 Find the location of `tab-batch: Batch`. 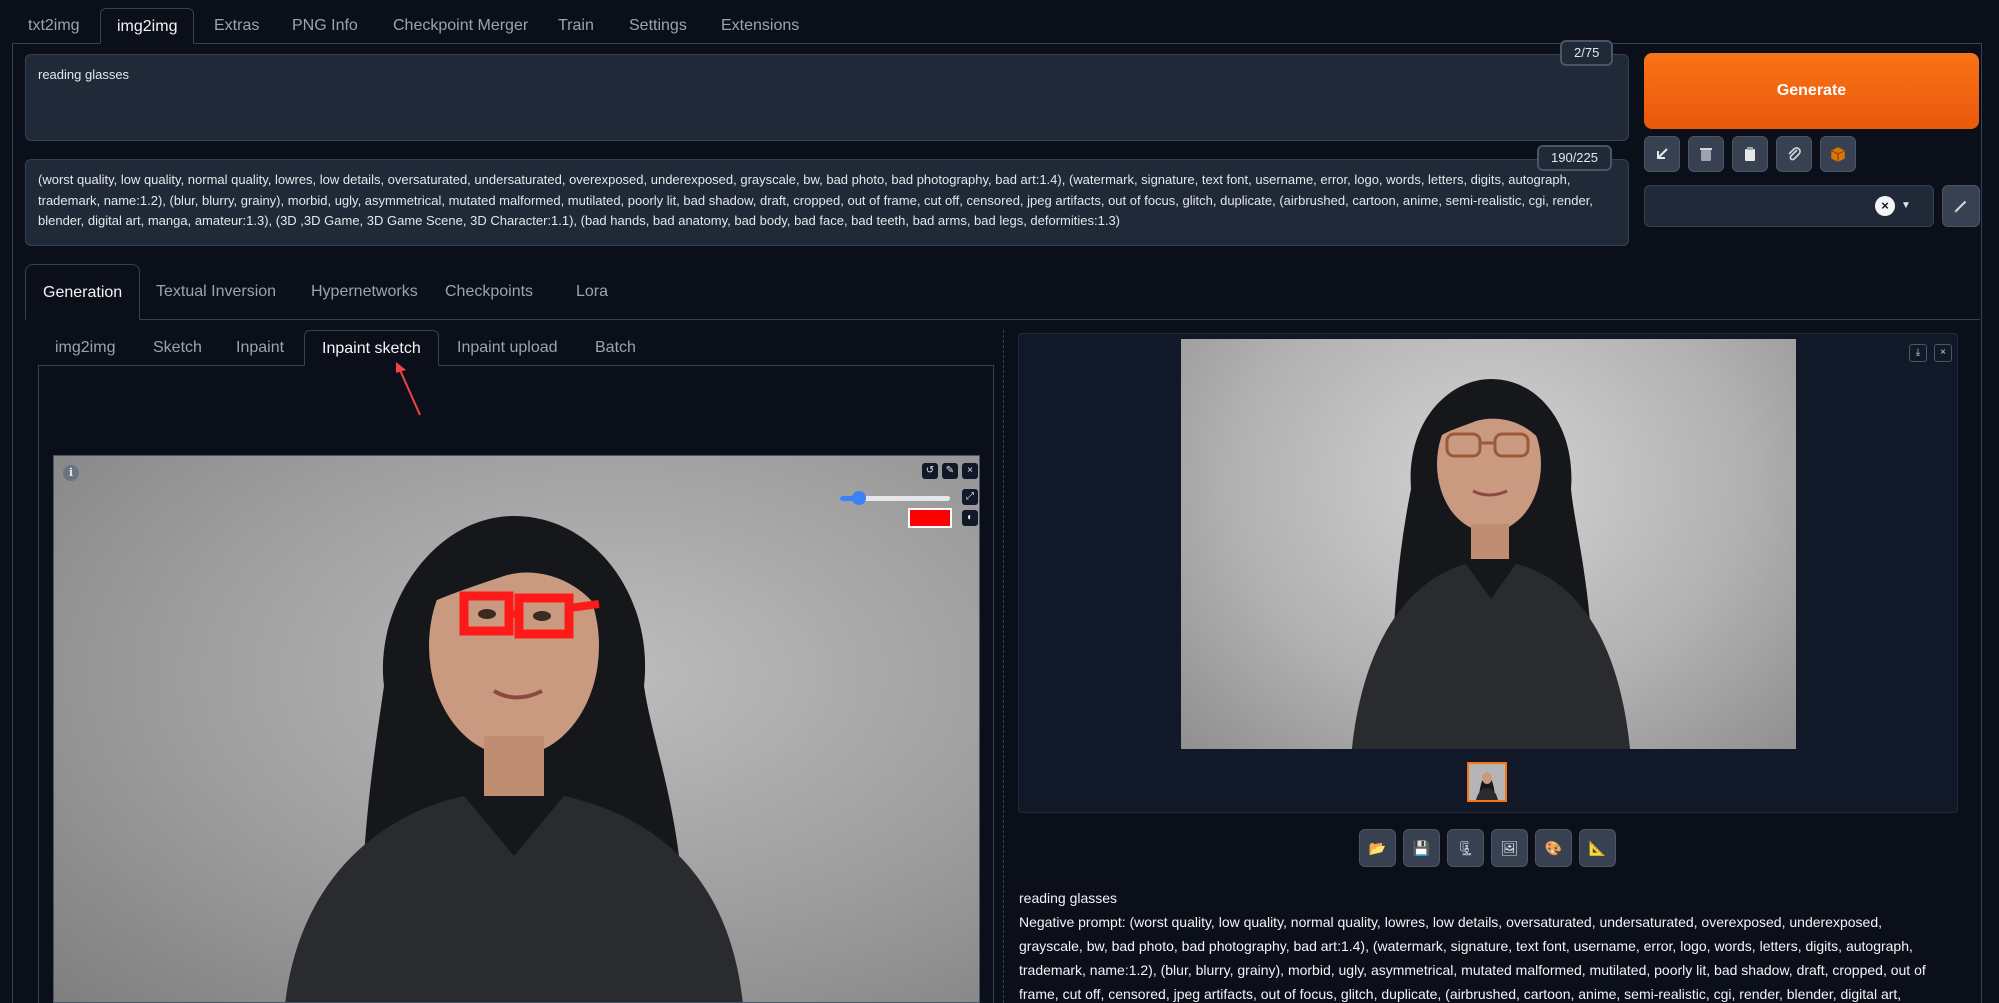

tab-batch: Batch is located at coordinates (615, 348).